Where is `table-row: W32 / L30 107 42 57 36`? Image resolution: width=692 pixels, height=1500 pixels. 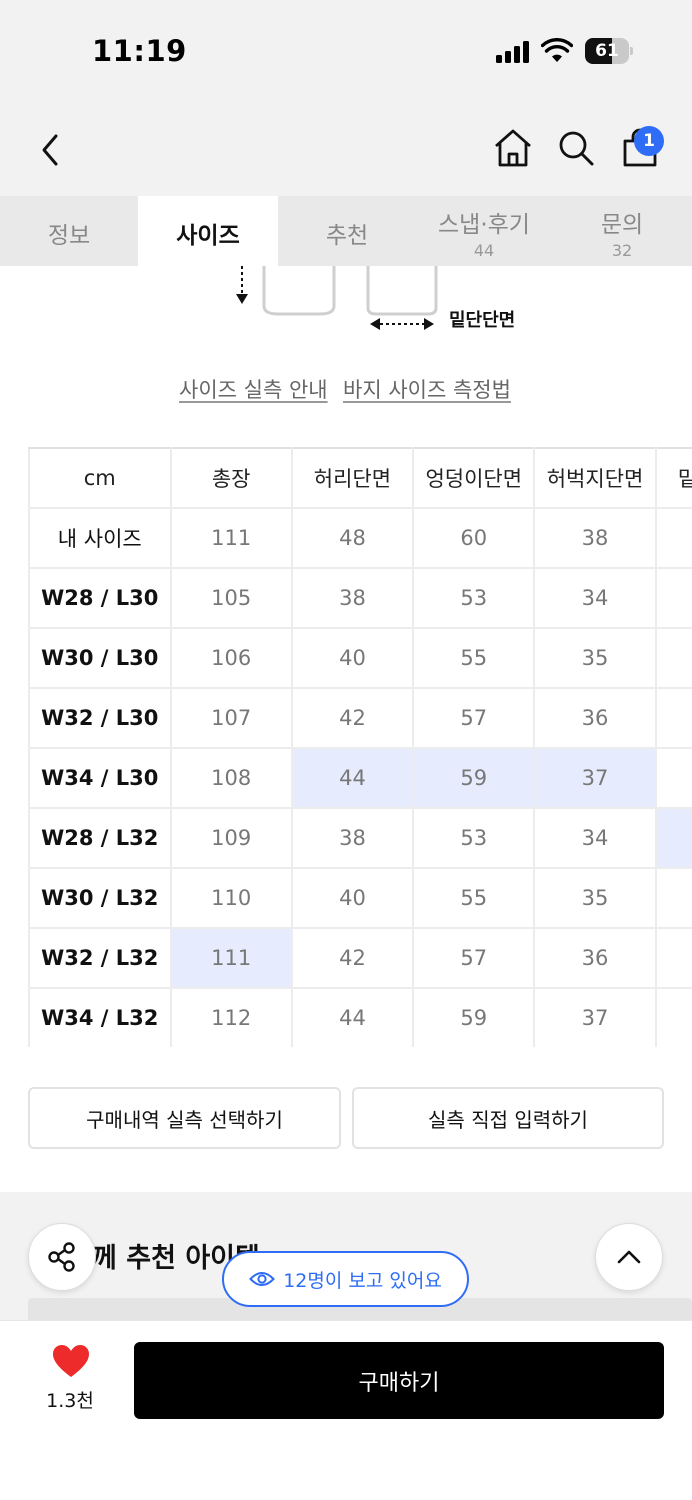
table-row: W32 / L30 107 42 57 36 is located at coordinates (360, 718).